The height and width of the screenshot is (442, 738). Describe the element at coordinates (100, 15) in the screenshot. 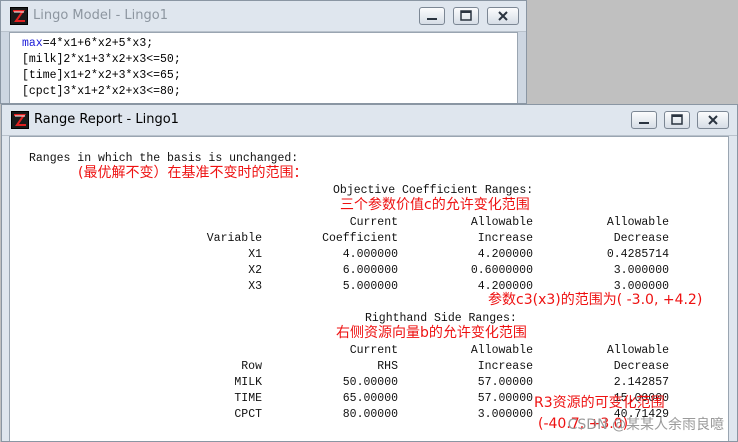

I see `model-window-title: Lingo Model - Lingo1` at that location.